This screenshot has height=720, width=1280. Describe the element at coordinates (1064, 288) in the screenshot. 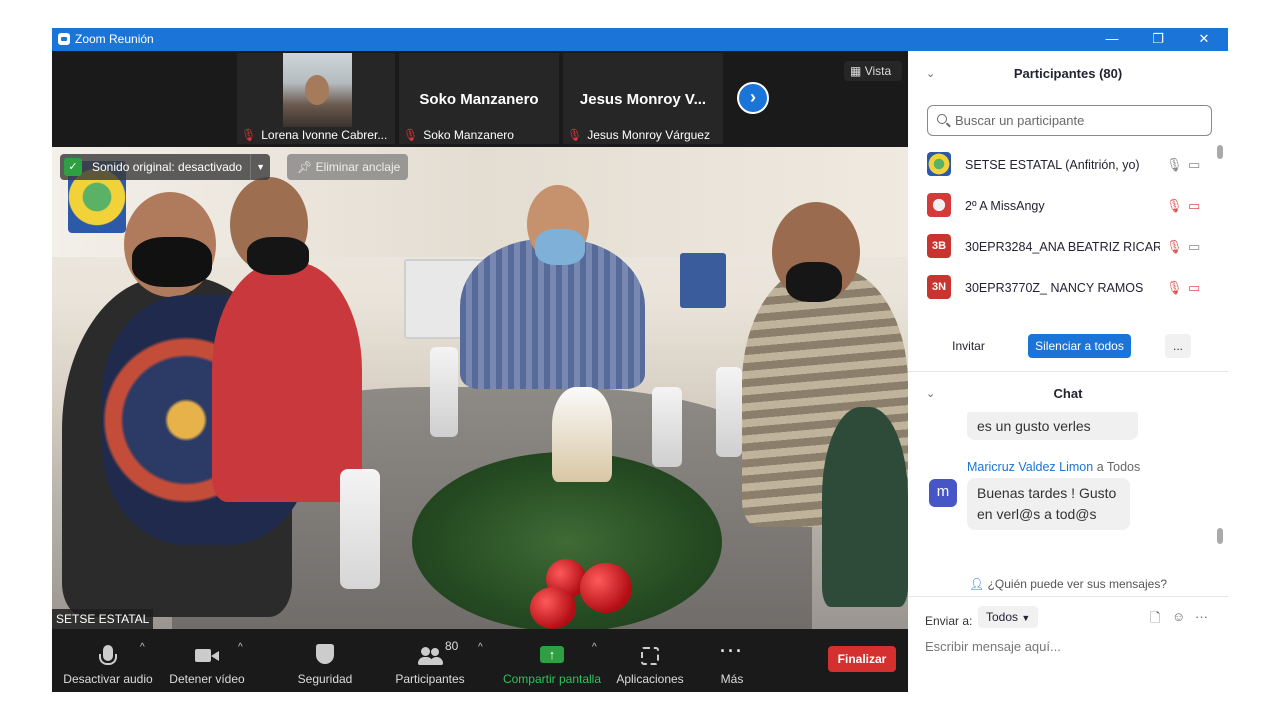

I see `participant-row: 3N 30EPR3770Z_ NANCY RAMOS 🎙︎ ▭` at that location.